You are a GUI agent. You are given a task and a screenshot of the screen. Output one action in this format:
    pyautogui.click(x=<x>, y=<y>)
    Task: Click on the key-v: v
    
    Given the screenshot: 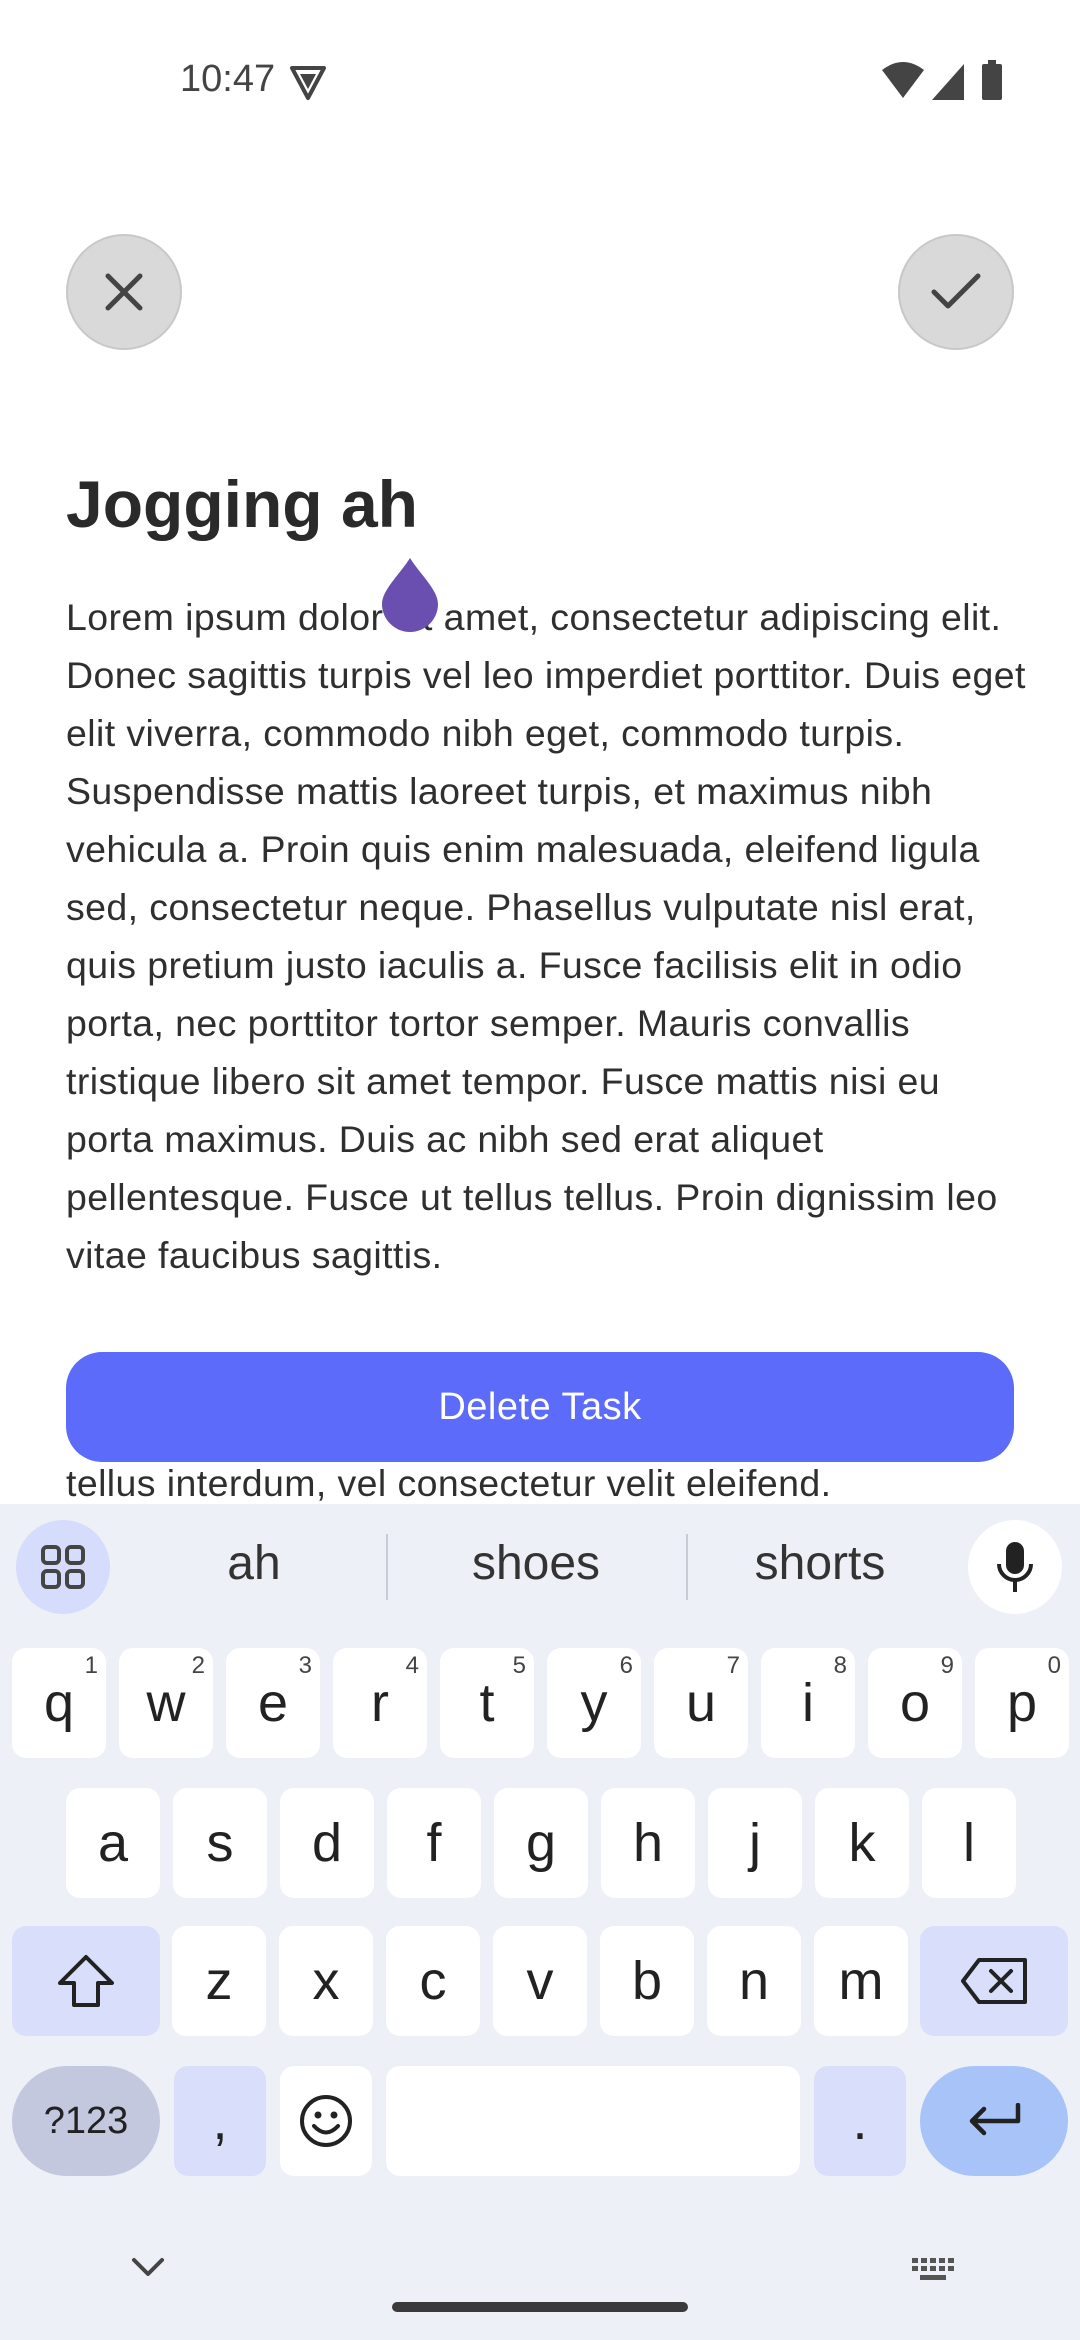 What is the action you would take?
    pyautogui.click(x=540, y=1981)
    